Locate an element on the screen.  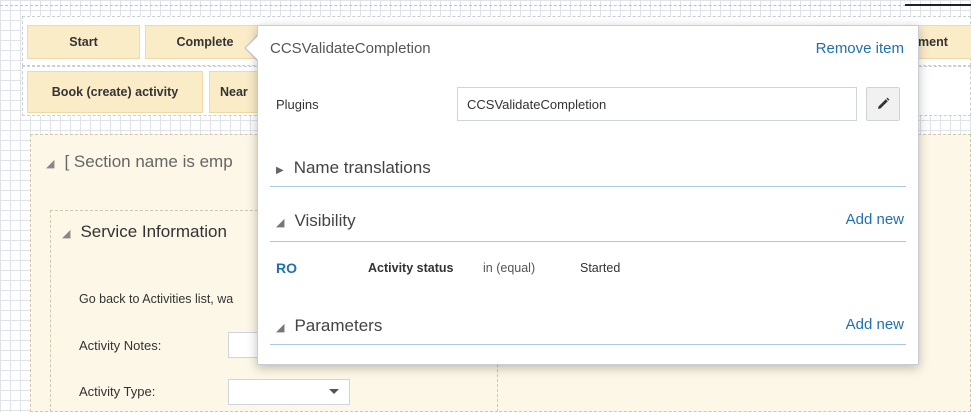
activity-type-select is located at coordinates (289, 392).